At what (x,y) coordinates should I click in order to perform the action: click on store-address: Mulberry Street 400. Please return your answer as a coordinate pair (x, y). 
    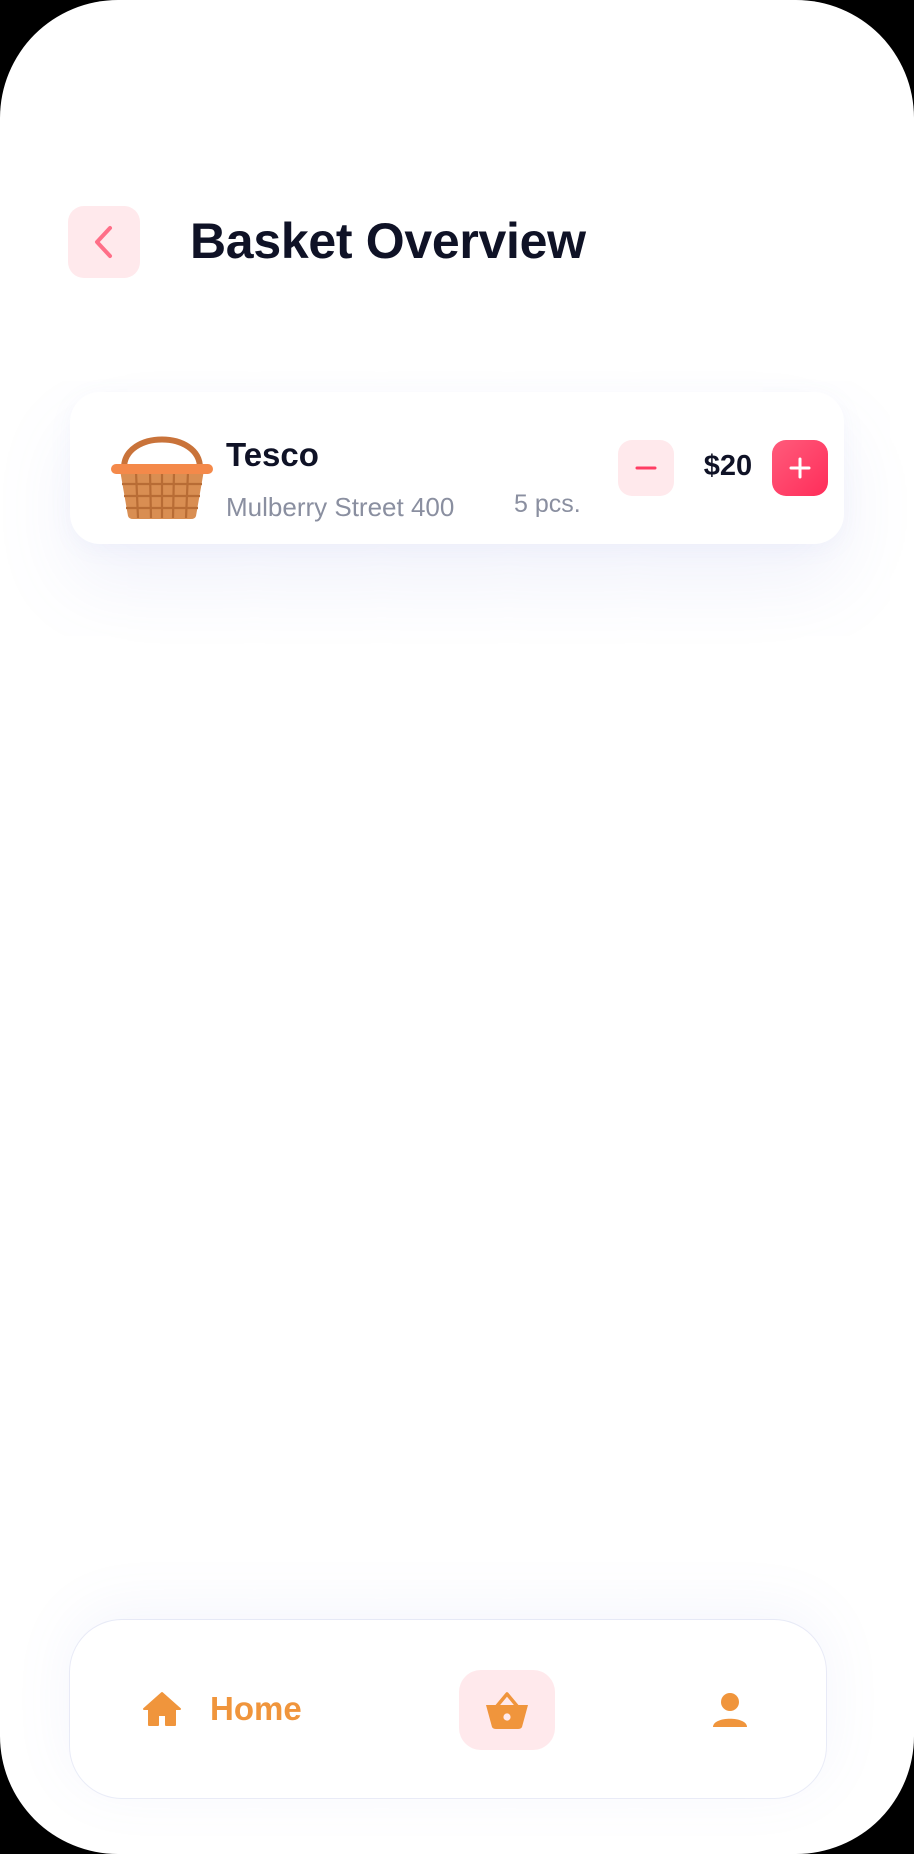
    Looking at the image, I should click on (340, 507).